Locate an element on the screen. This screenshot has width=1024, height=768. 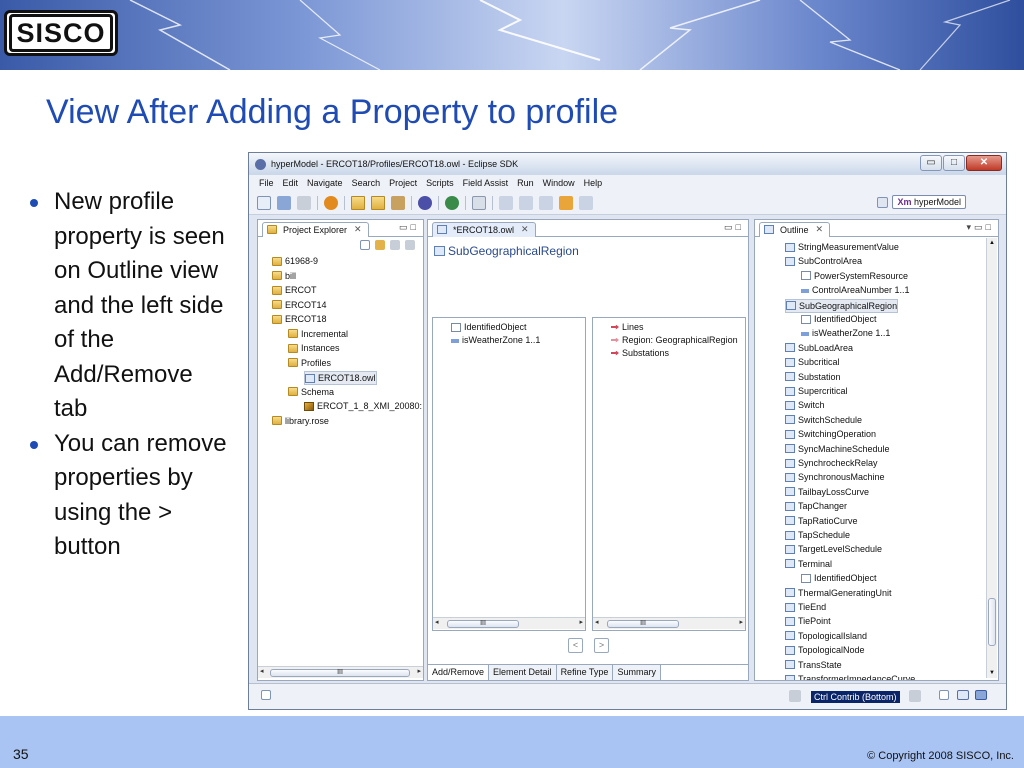
tree-item: Schema is located at coordinates (311, 392).